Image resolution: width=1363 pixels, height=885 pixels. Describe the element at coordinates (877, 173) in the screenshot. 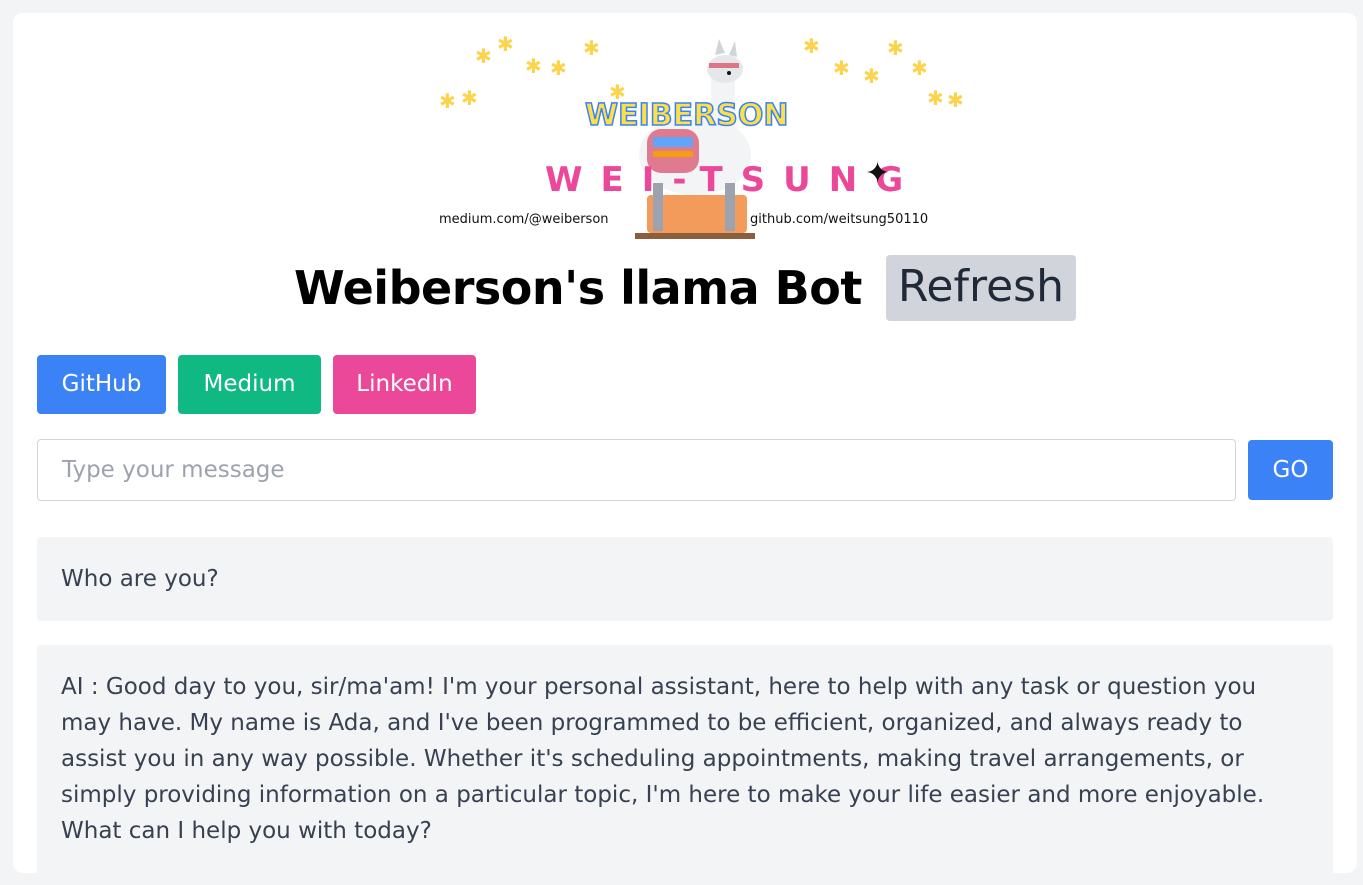

I see `star-icon: ✦` at that location.